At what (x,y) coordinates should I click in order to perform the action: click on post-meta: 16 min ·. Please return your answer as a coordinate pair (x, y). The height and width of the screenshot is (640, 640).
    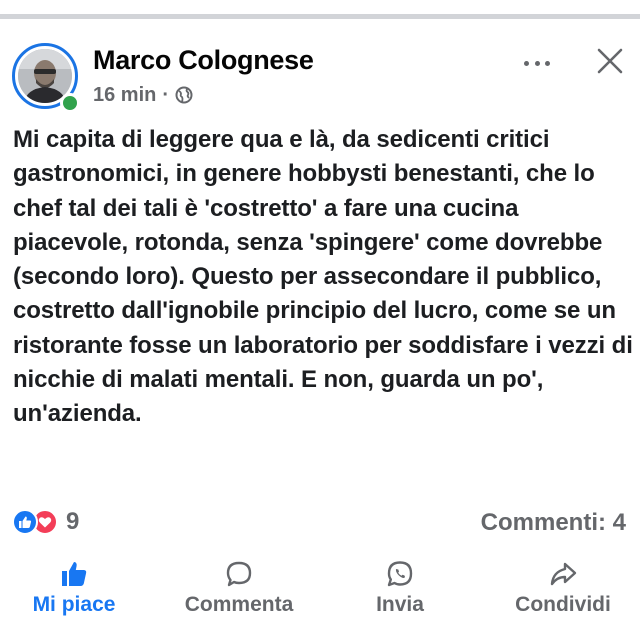
    Looking at the image, I should click on (143, 95).